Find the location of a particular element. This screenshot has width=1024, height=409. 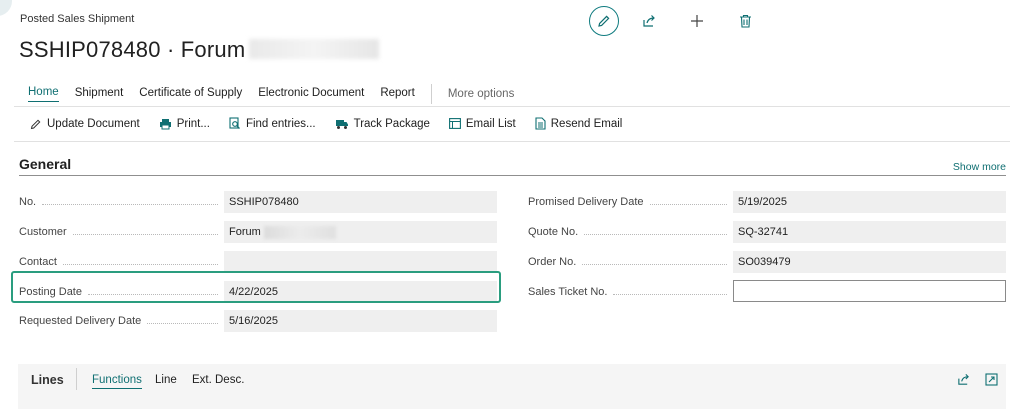

lines-tab-line: Line is located at coordinates (166, 380).